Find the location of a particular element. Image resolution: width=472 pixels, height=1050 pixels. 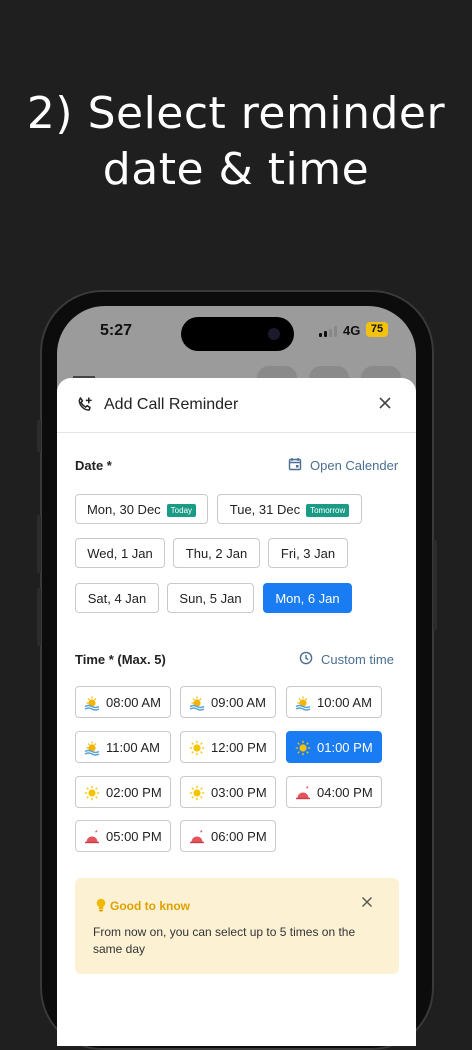

time-chip: 08:00 AM is located at coordinates (123, 702).